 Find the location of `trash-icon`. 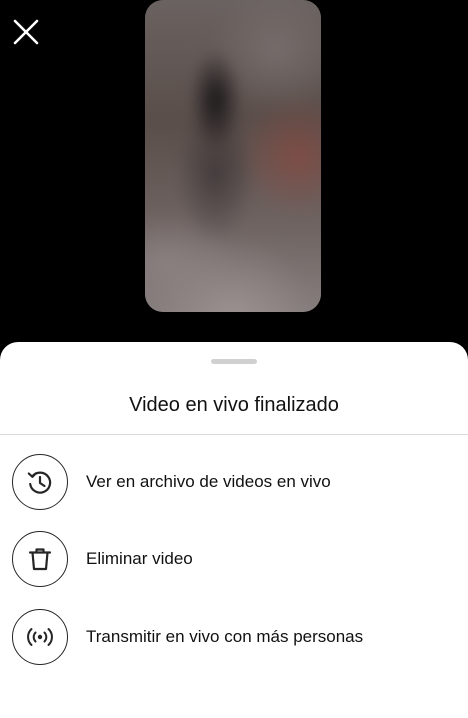

trash-icon is located at coordinates (40, 559).